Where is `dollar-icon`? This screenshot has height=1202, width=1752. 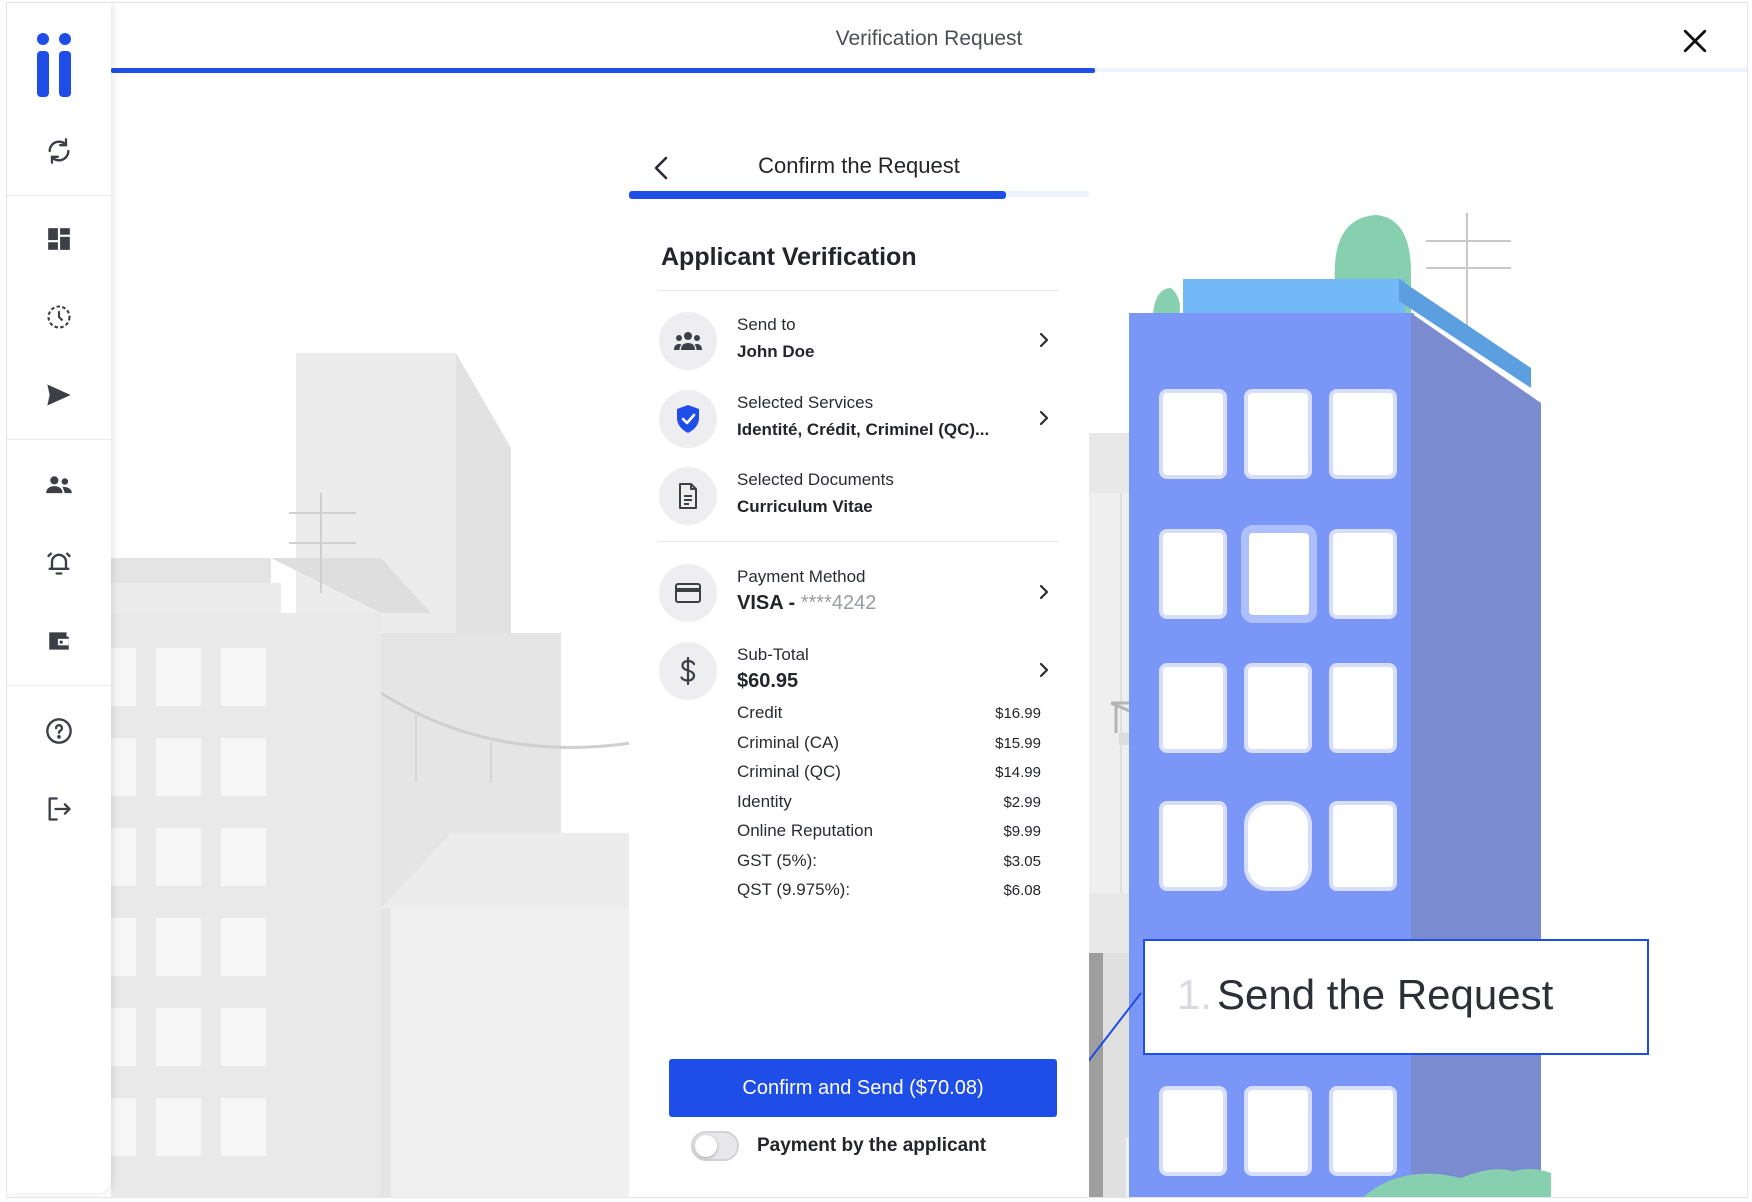 dollar-icon is located at coordinates (688, 671).